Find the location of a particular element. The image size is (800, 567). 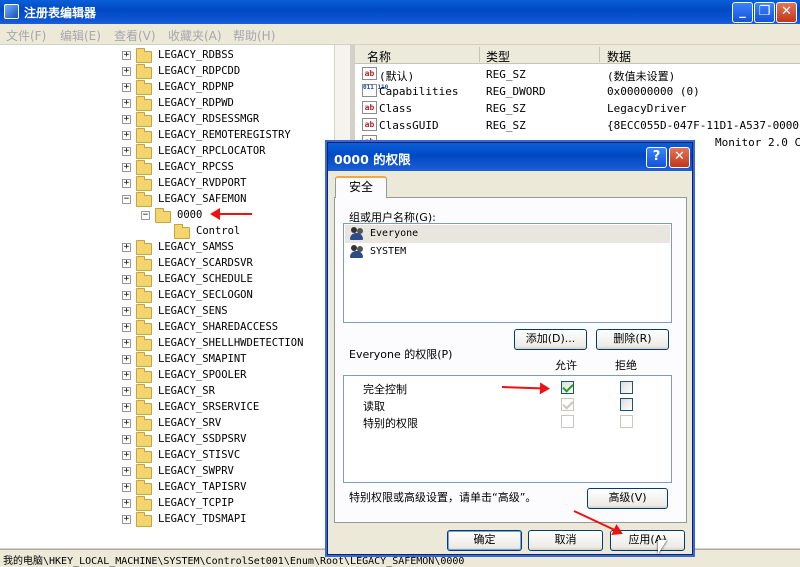

menu-view: 查看(V) is located at coordinates (135, 35).